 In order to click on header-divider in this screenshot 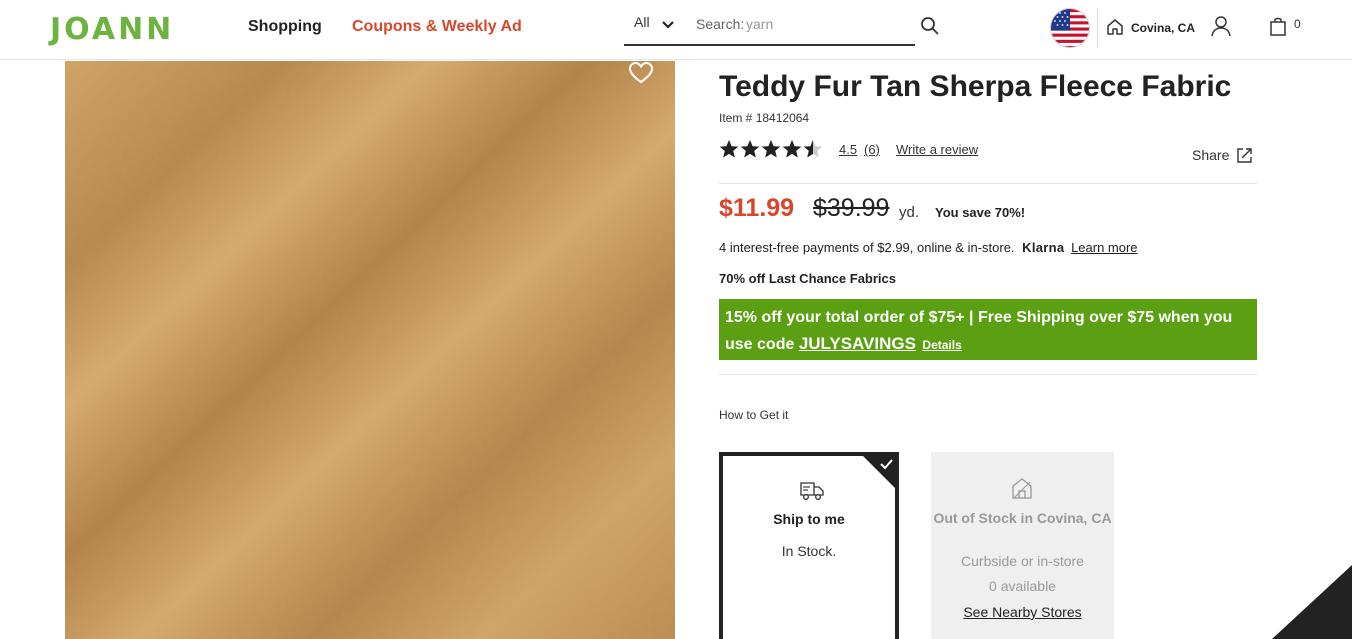, I will do `click(1097, 28)`.